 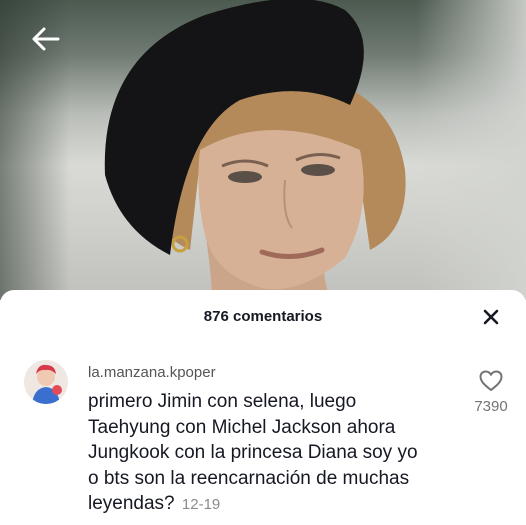 I want to click on back-button, so click(x=45, y=39).